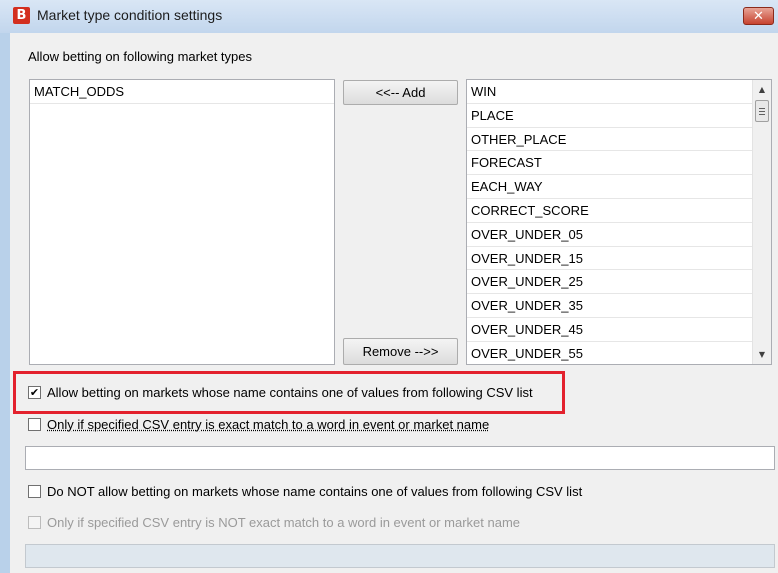  I want to click on list-item: OVER_UNDER_35, so click(610, 306).